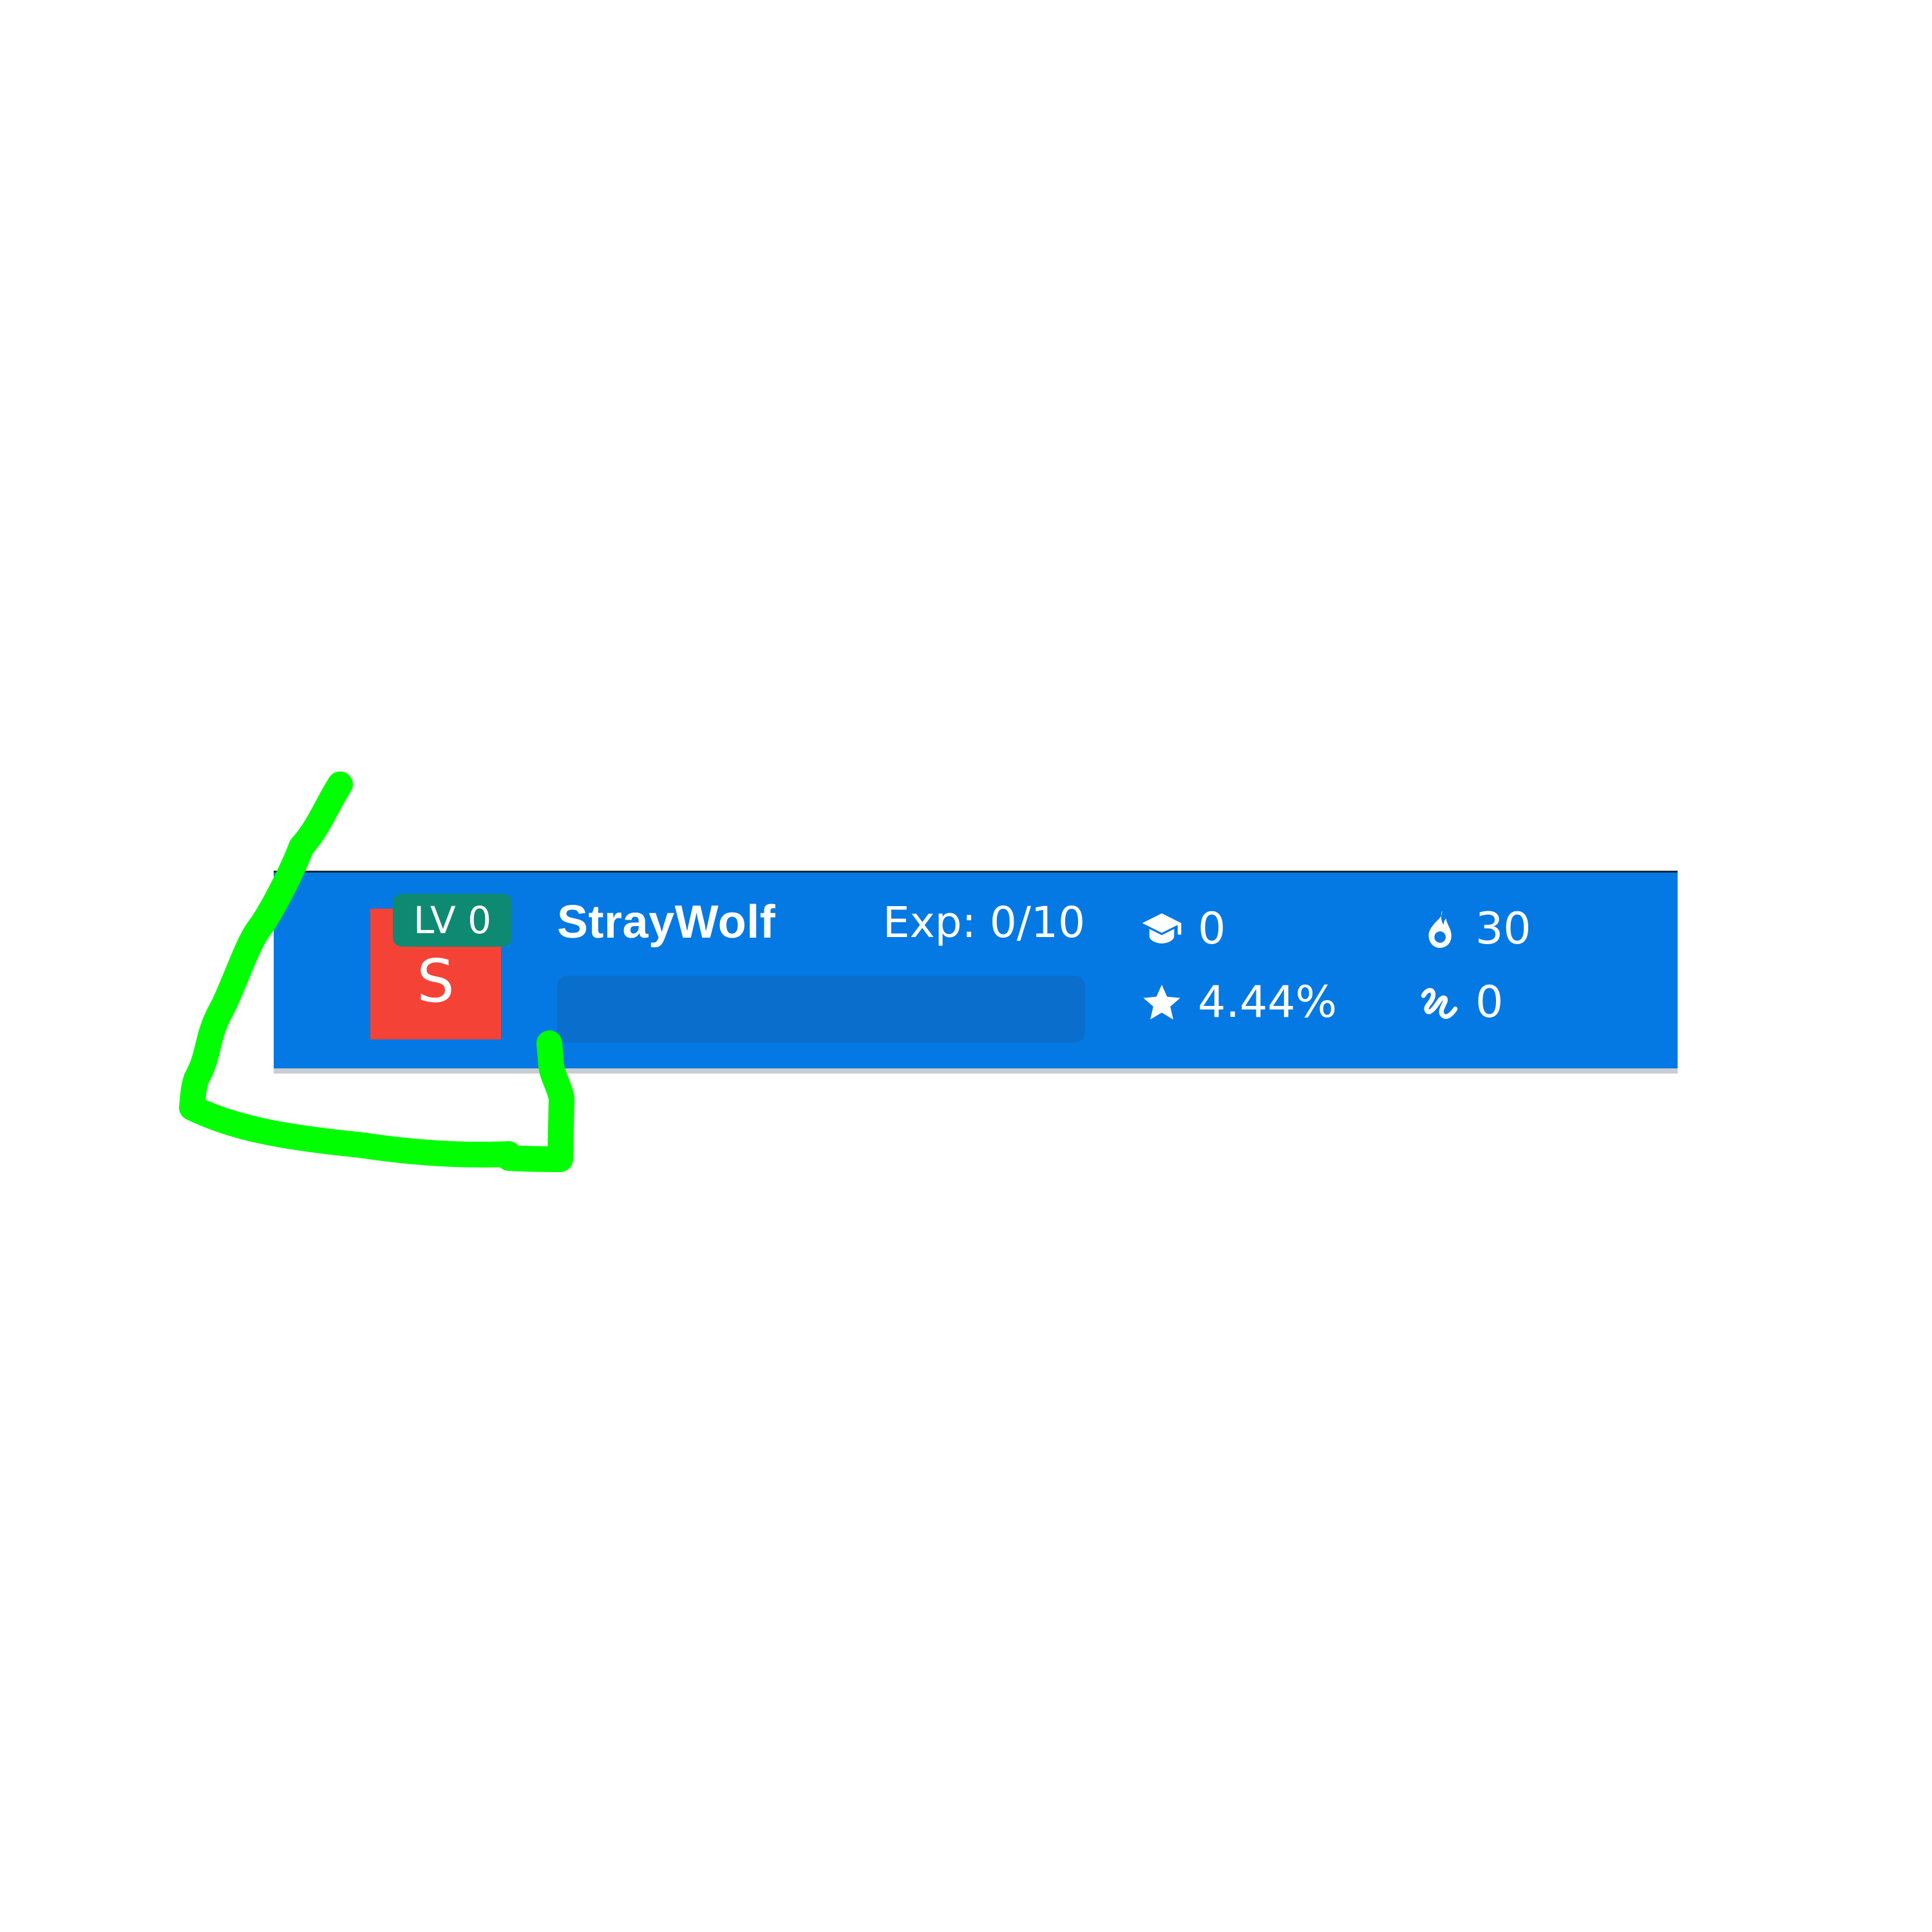 This screenshot has height=1932, width=1932. I want to click on stat-courses-value: 0, so click(1212, 929).